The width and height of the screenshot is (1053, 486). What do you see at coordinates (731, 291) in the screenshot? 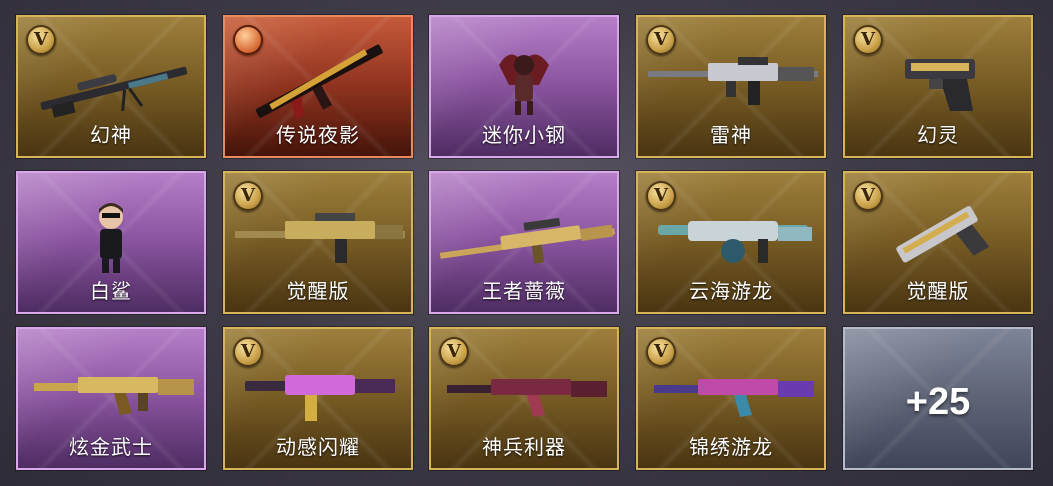
I see `item-name: 云海游龙` at bounding box center [731, 291].